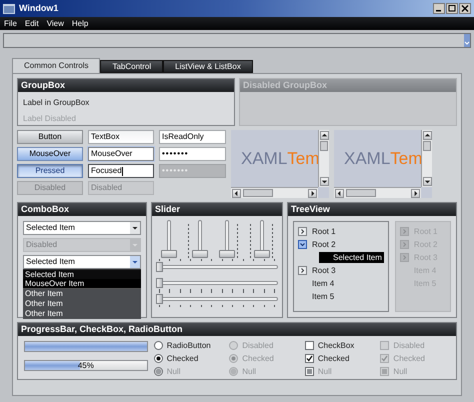 The image size is (474, 402). What do you see at coordinates (50, 171) in the screenshot?
I see `button: Pressed` at bounding box center [50, 171].